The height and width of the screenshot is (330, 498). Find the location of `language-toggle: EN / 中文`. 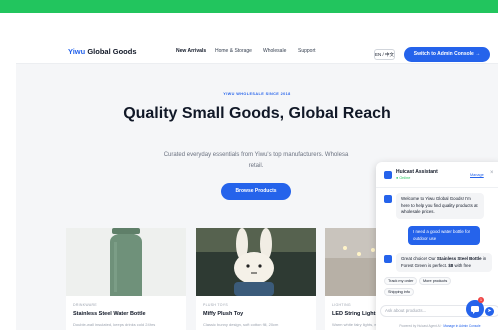

language-toggle: EN / 中文 is located at coordinates (384, 54).